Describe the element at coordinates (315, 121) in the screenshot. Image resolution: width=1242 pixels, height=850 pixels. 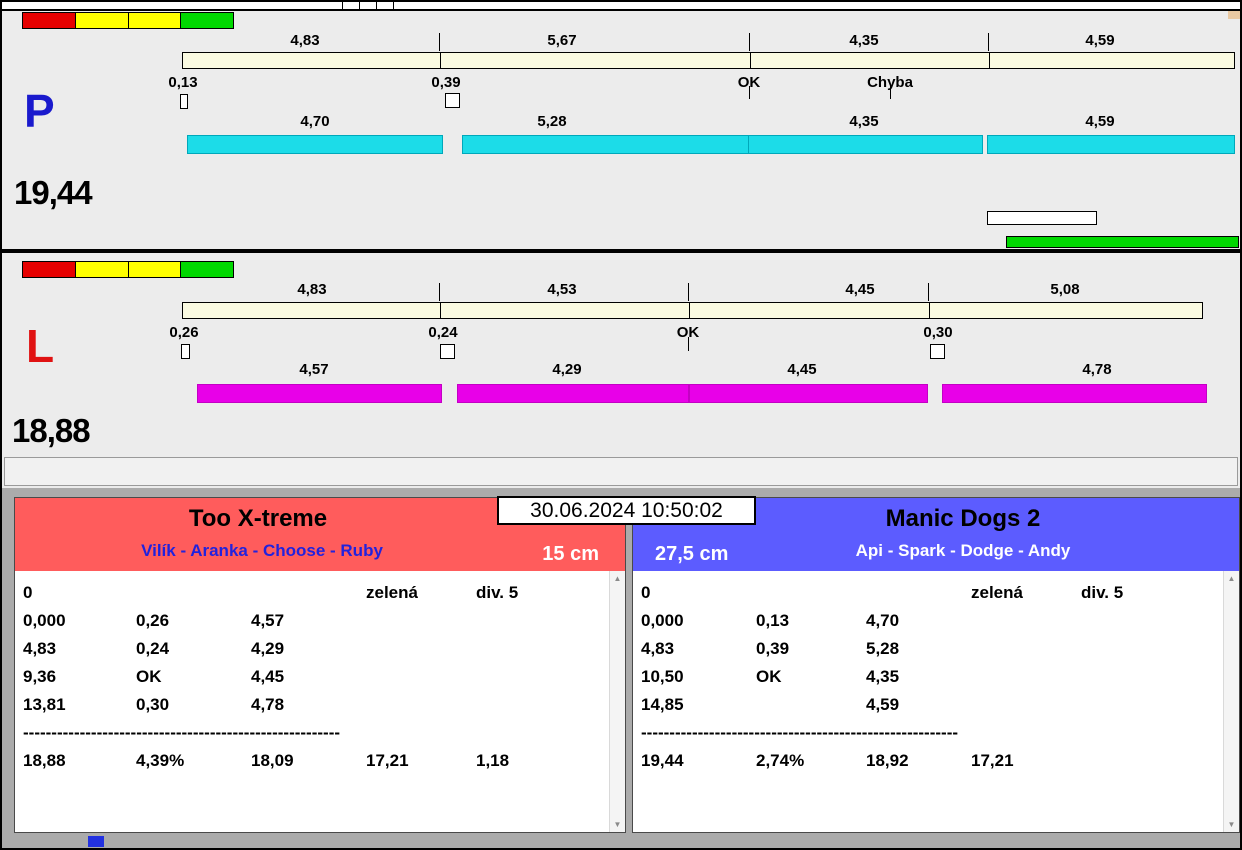
I see `split-time-label: 4,70` at that location.